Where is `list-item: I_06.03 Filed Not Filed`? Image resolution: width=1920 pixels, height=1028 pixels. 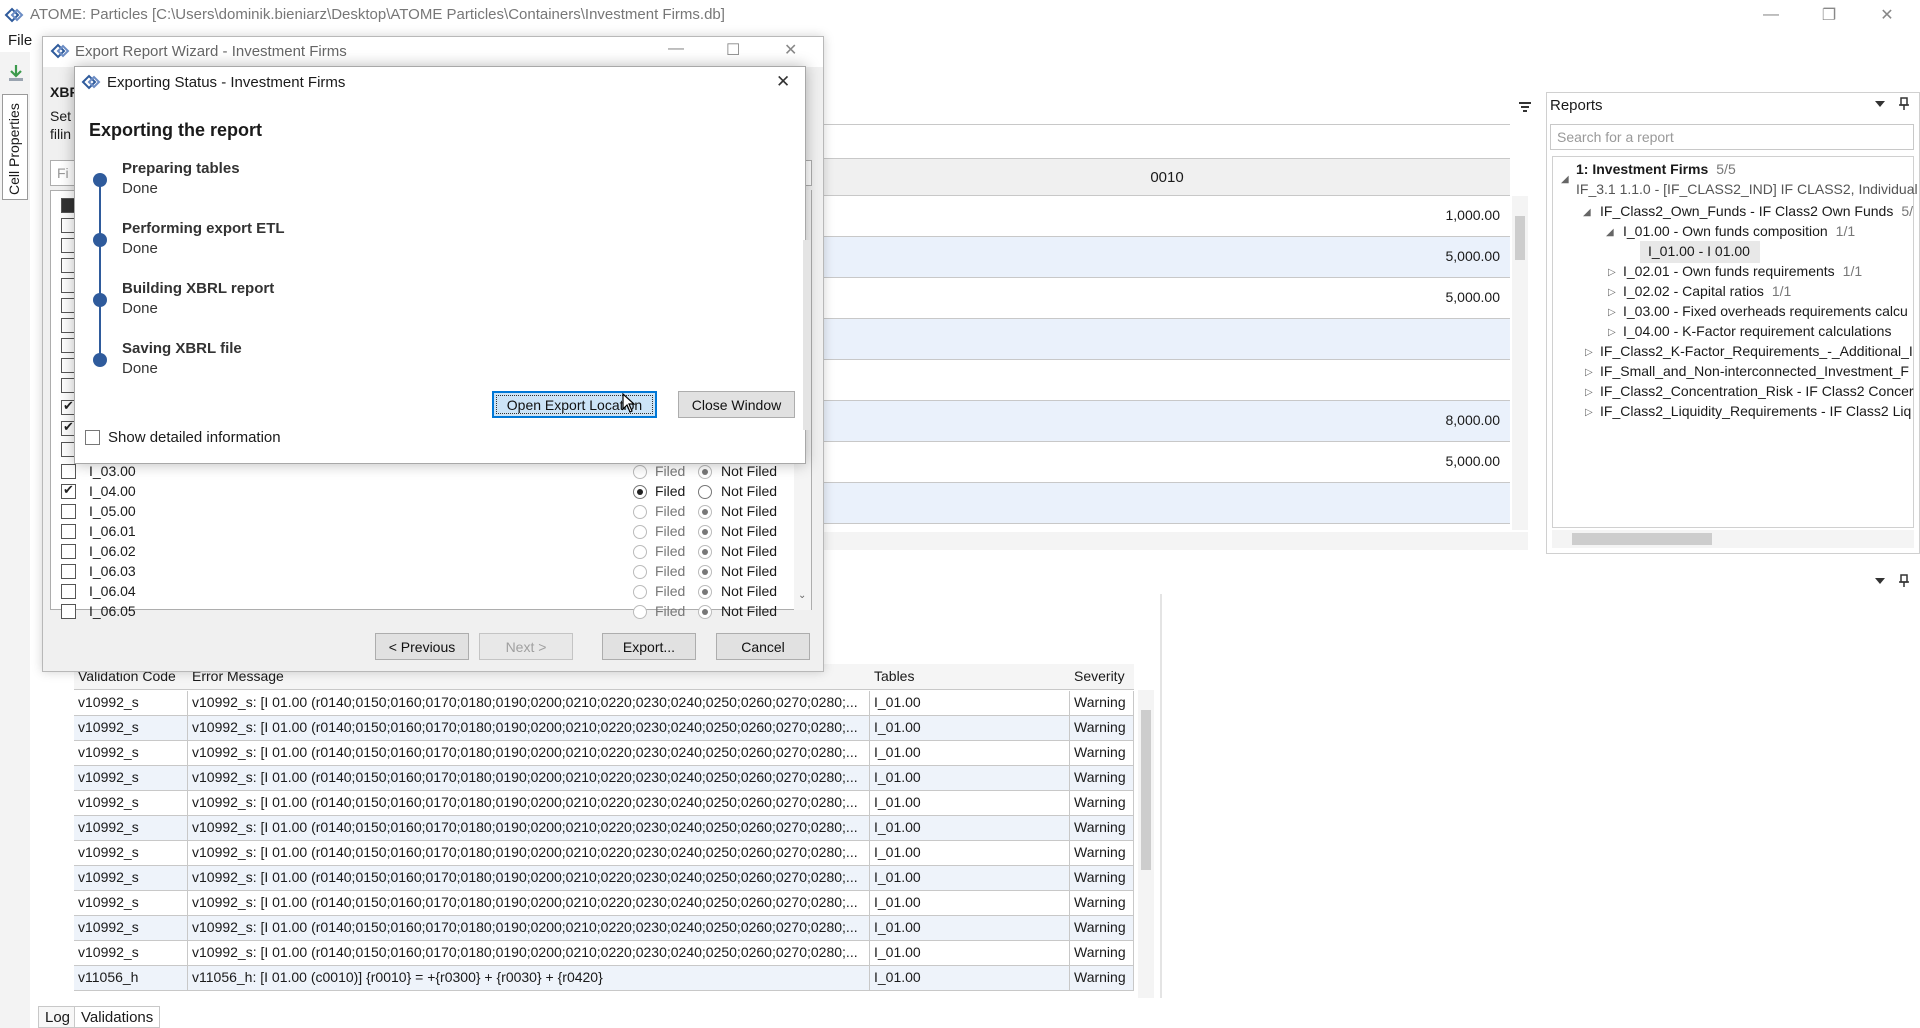
list-item: I_06.03 Filed Not Filed is located at coordinates (428, 572).